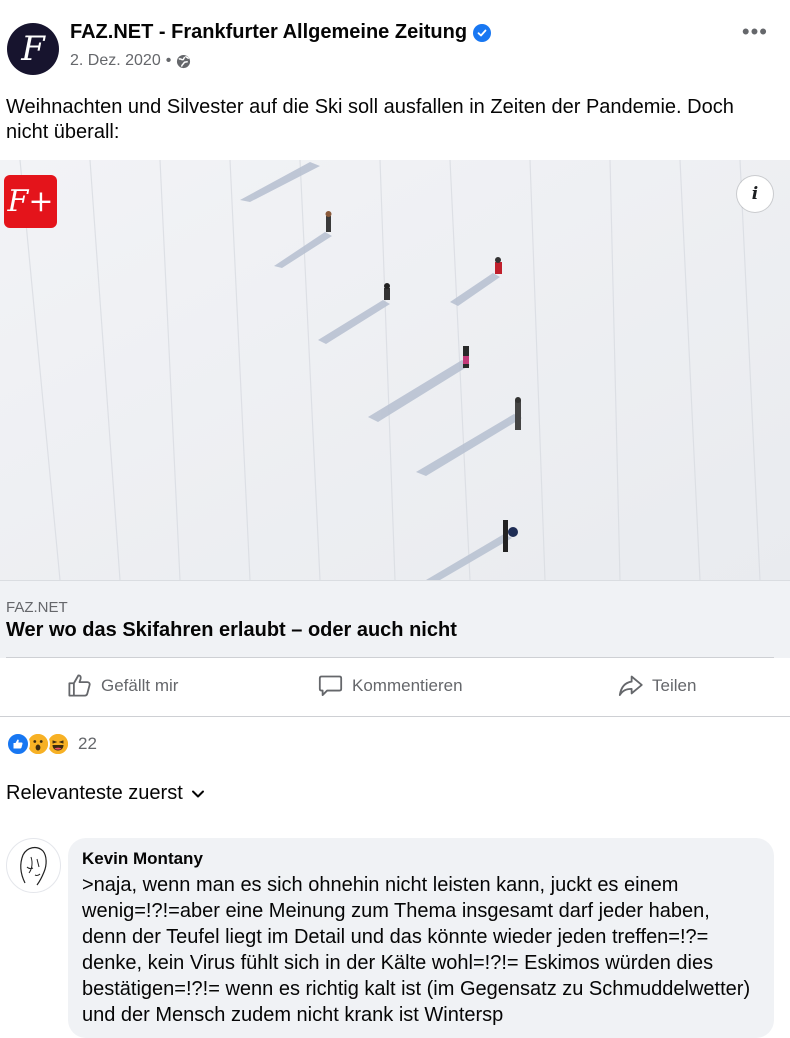 The height and width of the screenshot is (1038, 790). What do you see at coordinates (184, 61) in the screenshot?
I see `globe-icon` at bounding box center [184, 61].